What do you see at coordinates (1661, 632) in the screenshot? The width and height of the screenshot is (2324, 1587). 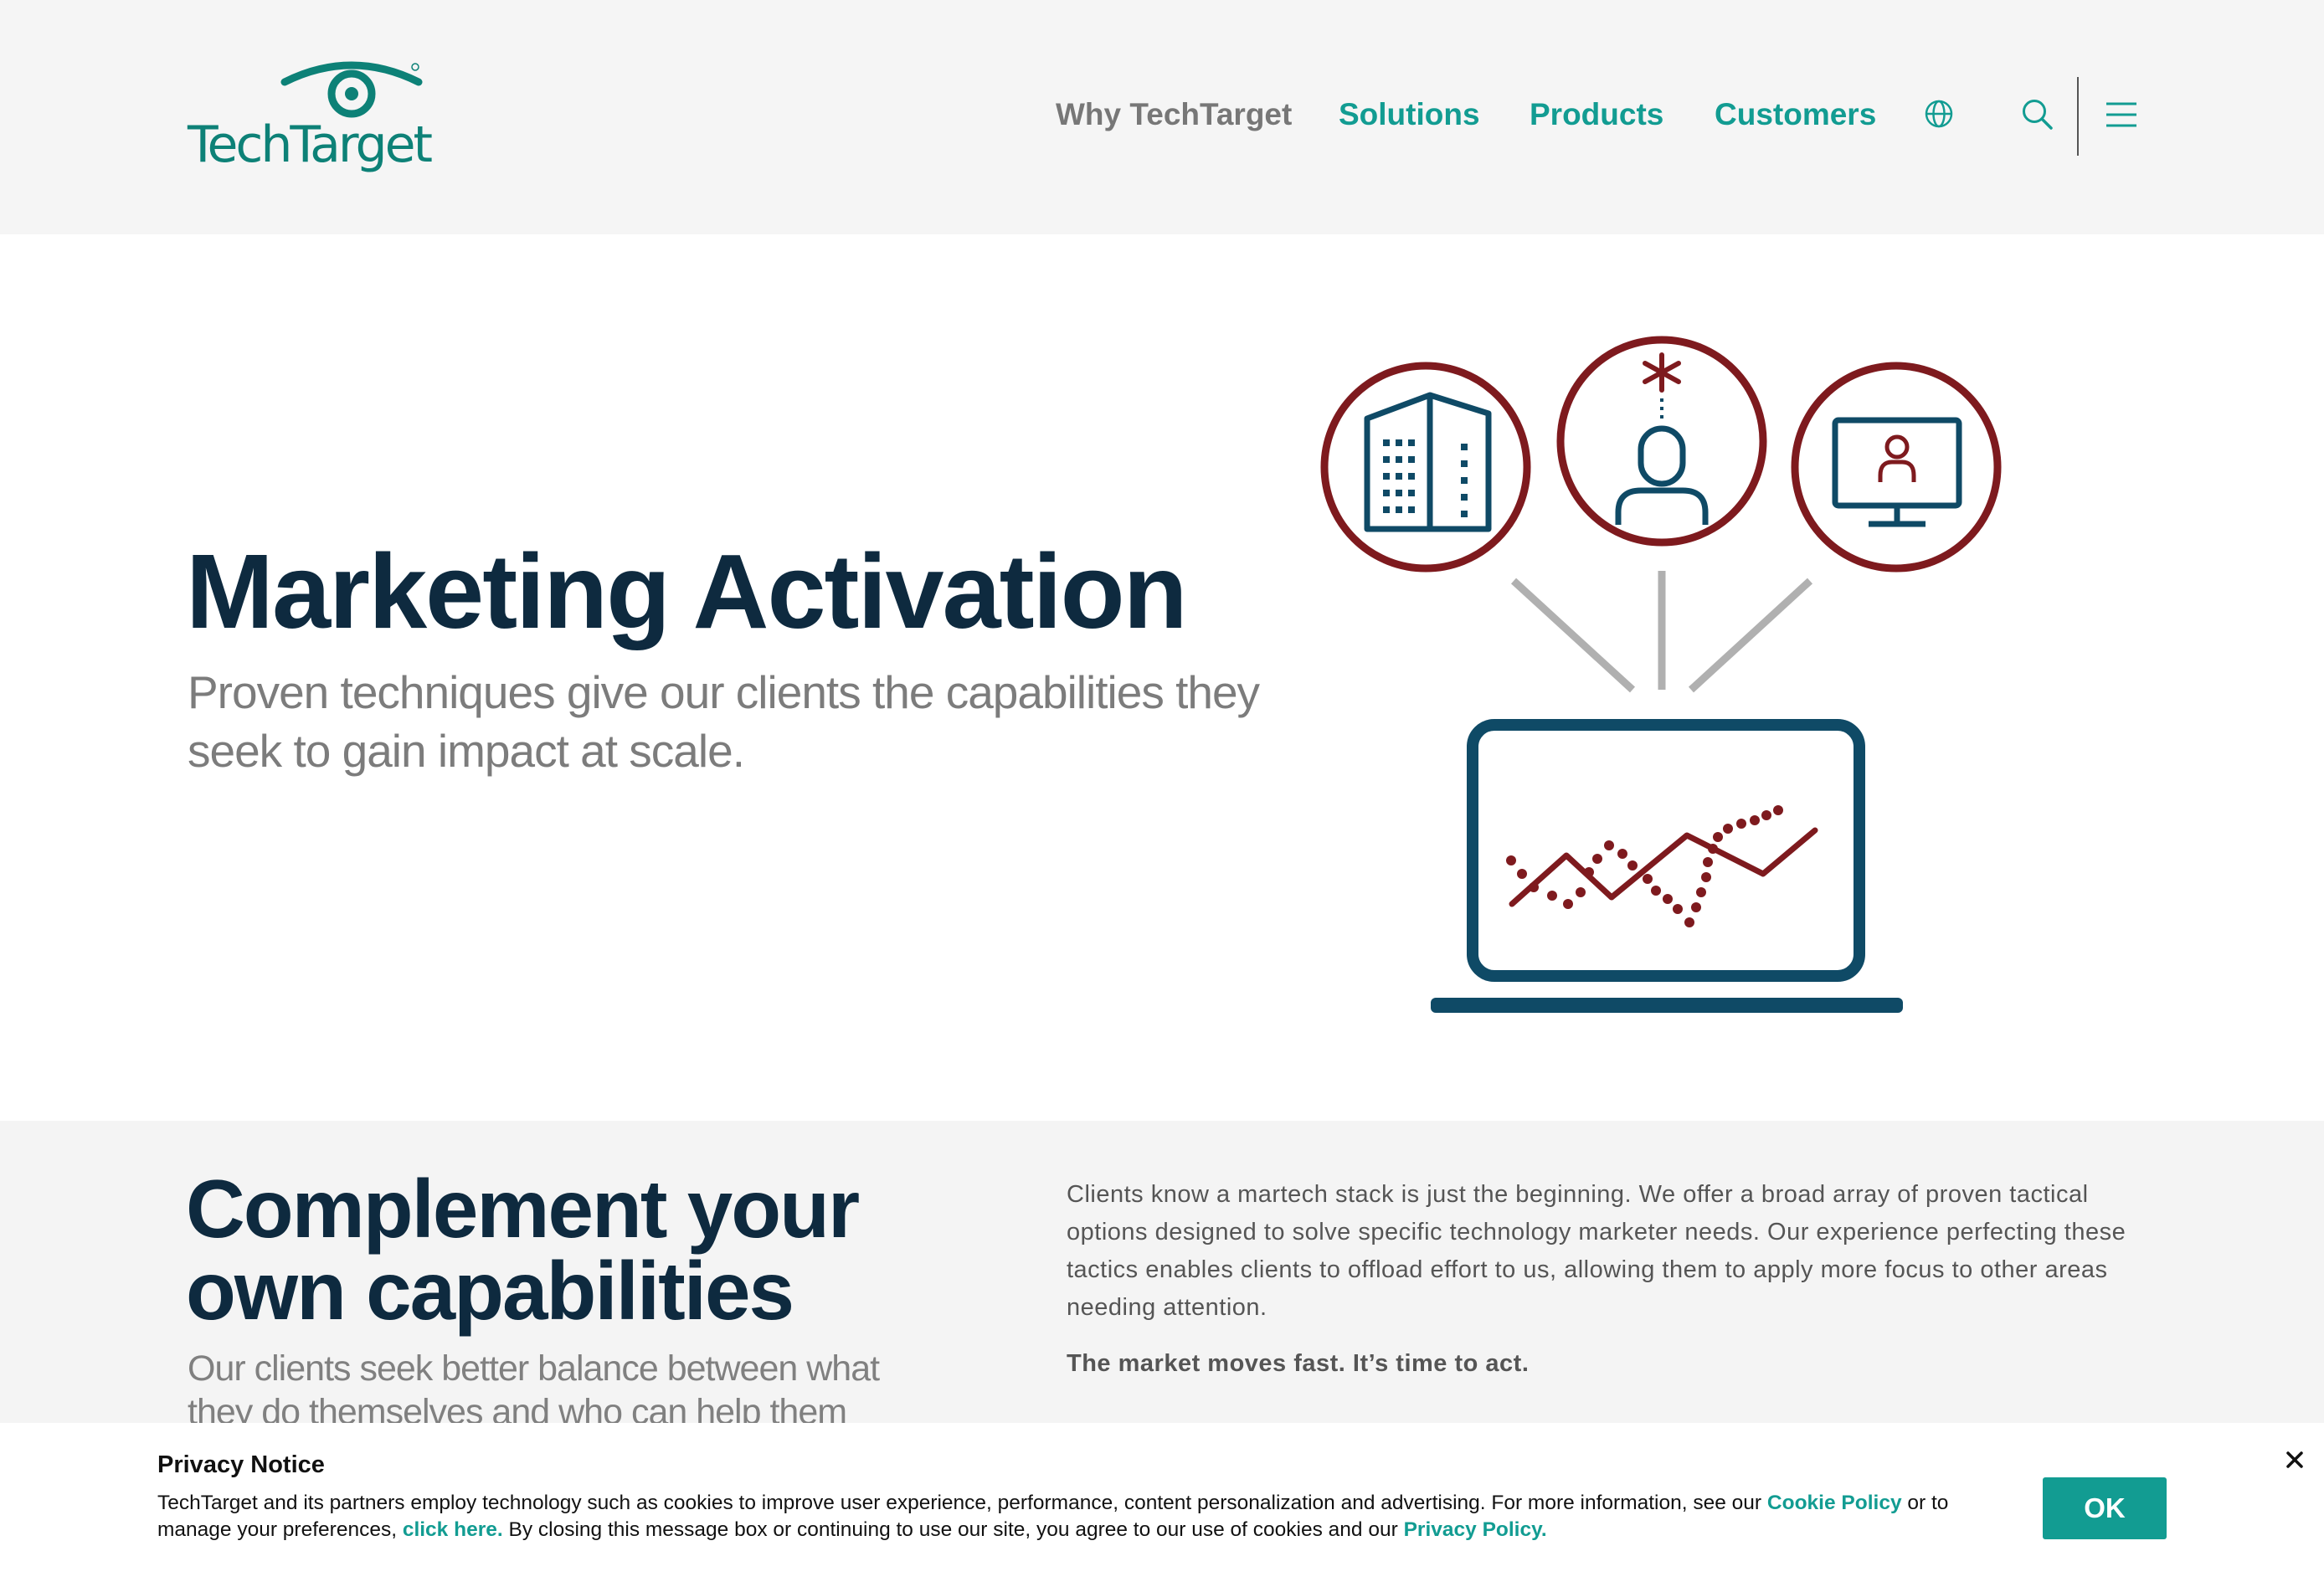 I see `connector-lines` at bounding box center [1661, 632].